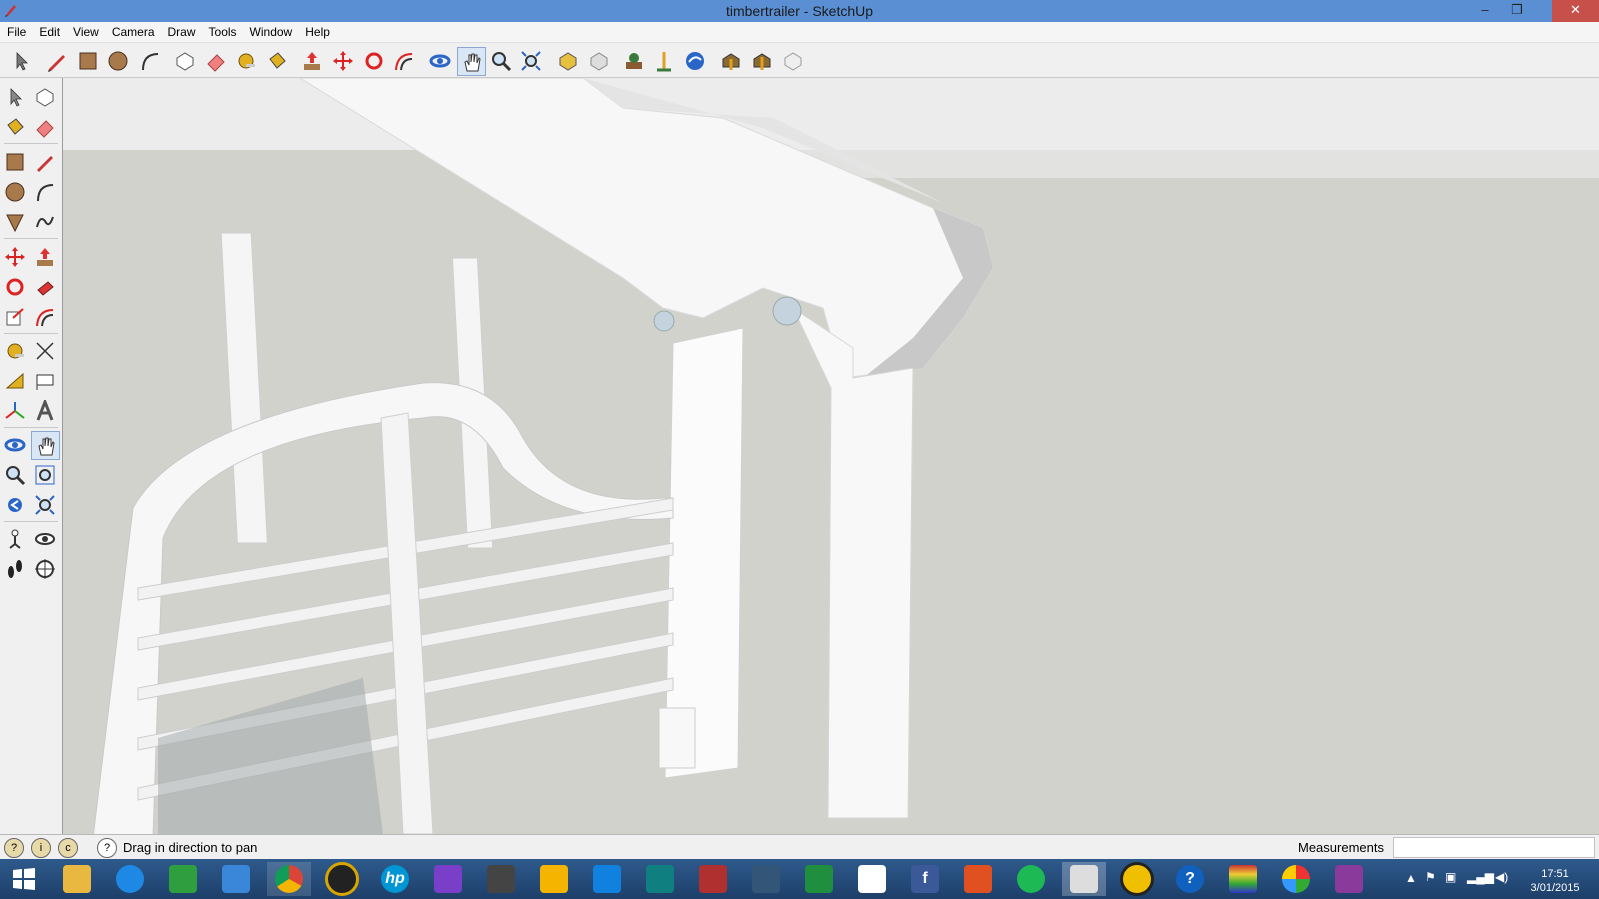 This screenshot has width=1599, height=899. Describe the element at coordinates (598, 60) in the screenshot. I see `next-view-button` at that location.